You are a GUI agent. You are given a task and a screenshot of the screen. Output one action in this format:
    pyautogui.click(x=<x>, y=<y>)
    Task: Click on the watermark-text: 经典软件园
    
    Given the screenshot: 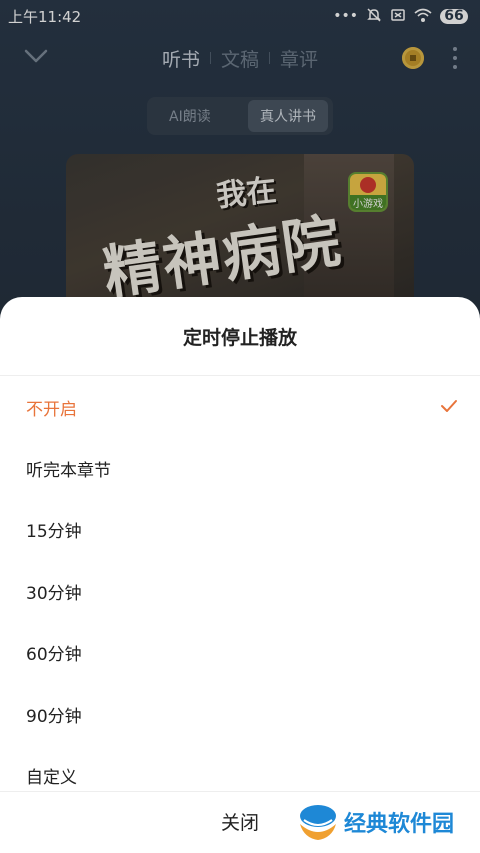 What is the action you would take?
    pyautogui.click(x=399, y=824)
    